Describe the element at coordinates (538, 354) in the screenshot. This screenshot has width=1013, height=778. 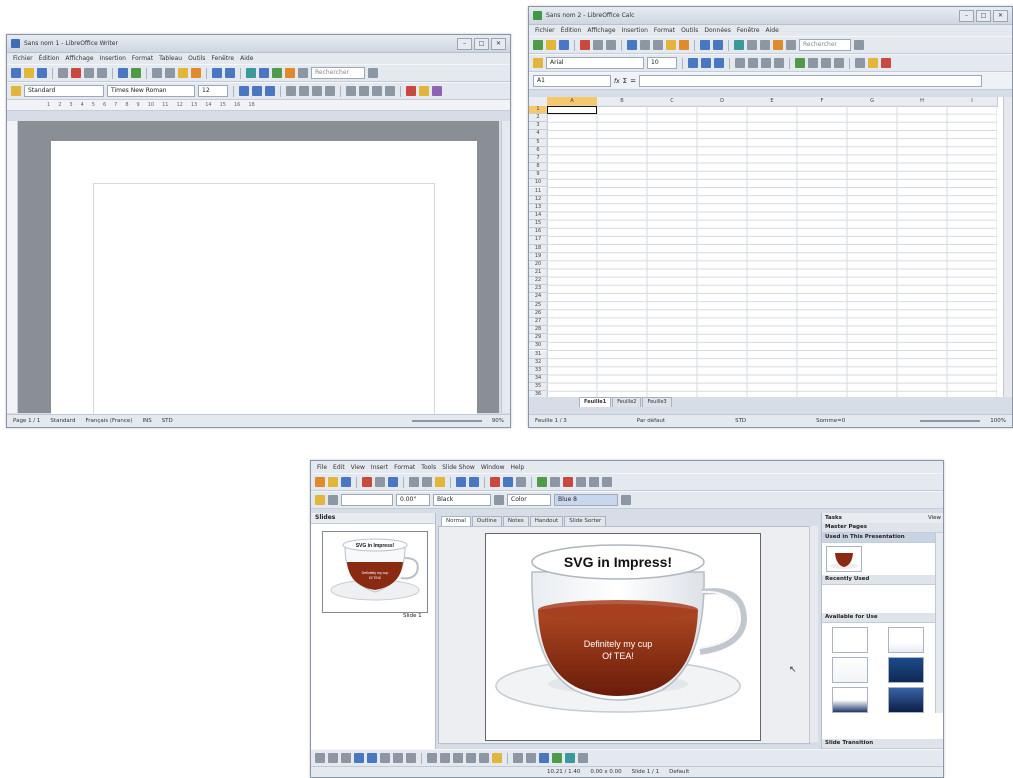
I see `row-header-31: 31` at that location.